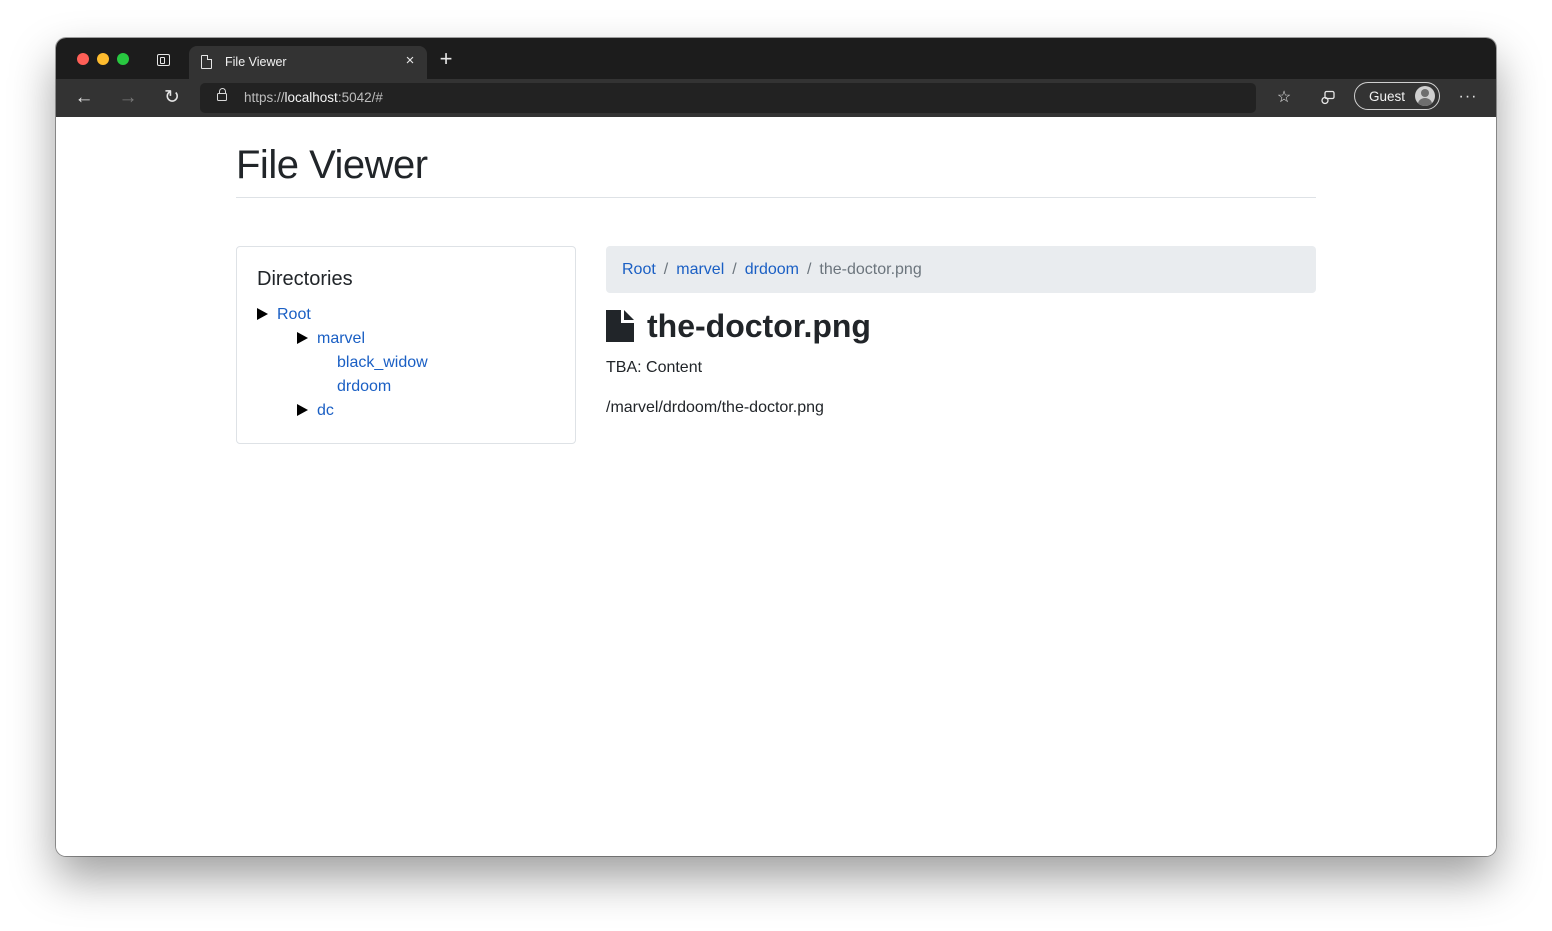 The width and height of the screenshot is (1552, 931). Describe the element at coordinates (84, 98) in the screenshot. I see `back-button: ←` at that location.